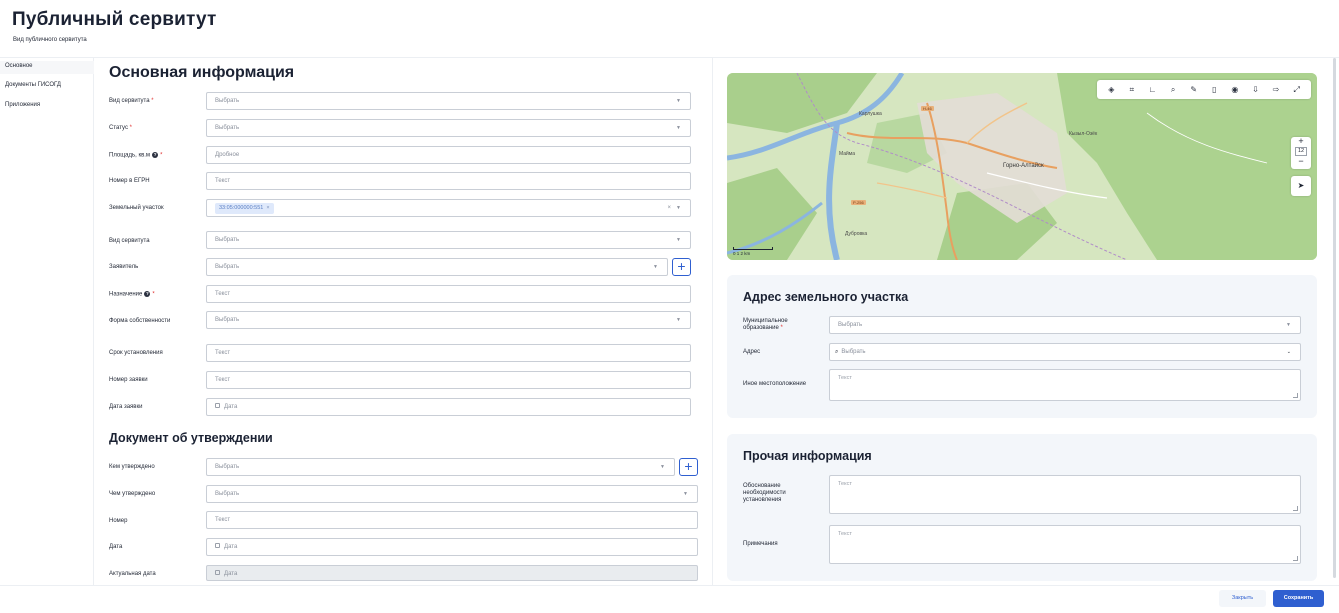 This screenshot has height=613, width=1339. I want to click on nav-item-attachments: Приложения, so click(22, 105).